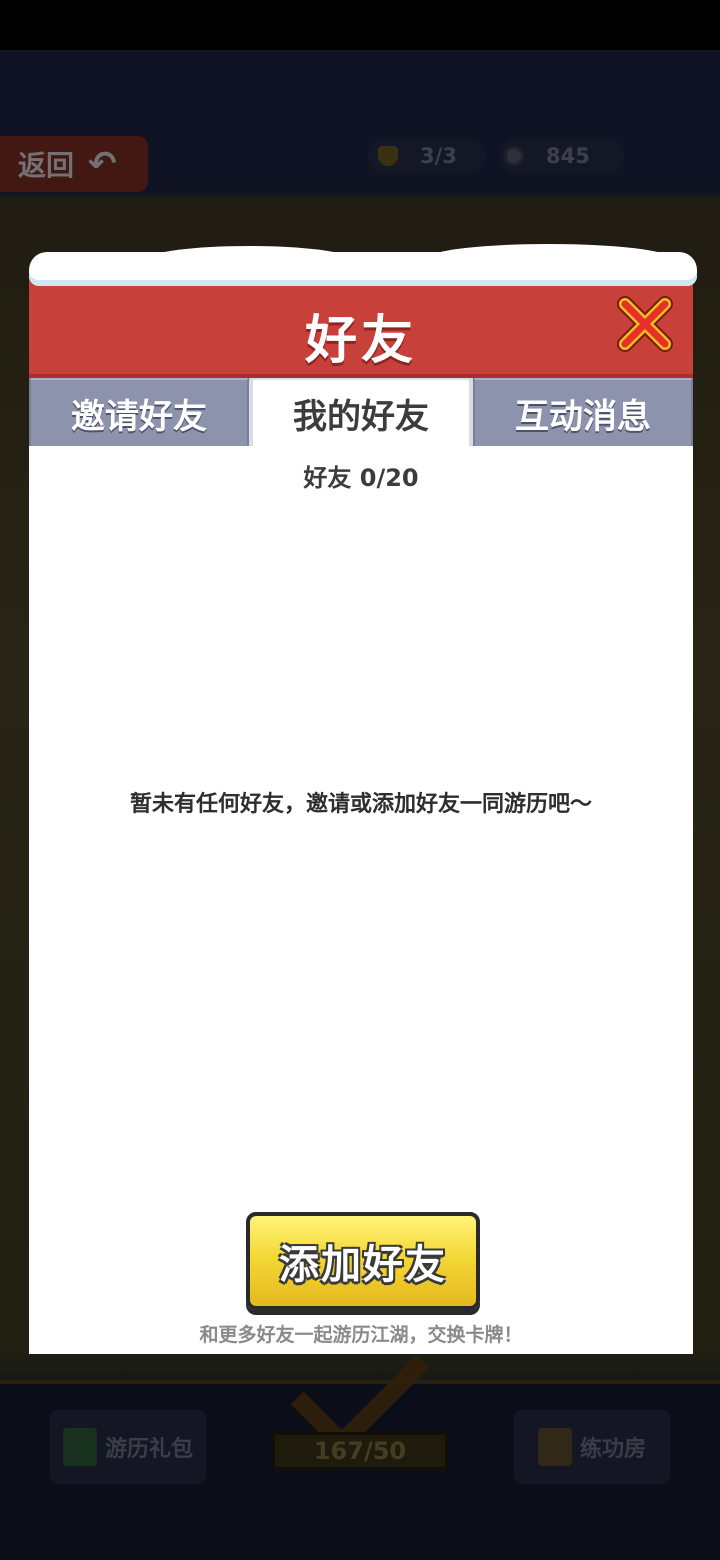  I want to click on dialog-header: 好友, so click(361, 325).